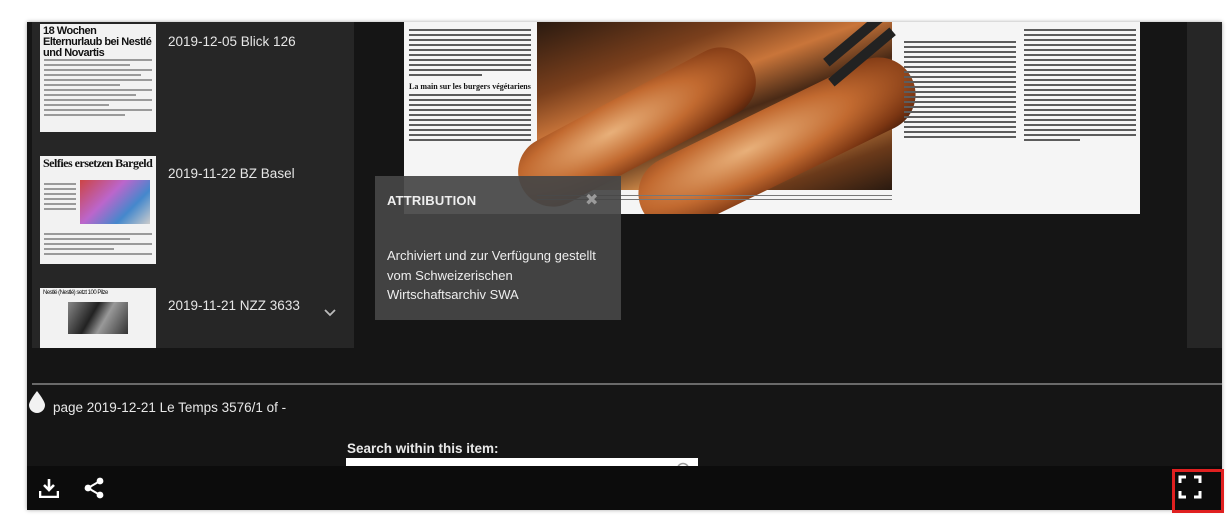 The height and width of the screenshot is (523, 1230). I want to click on thumbnail-label: 2019-12-05 Blick 126, so click(232, 41).